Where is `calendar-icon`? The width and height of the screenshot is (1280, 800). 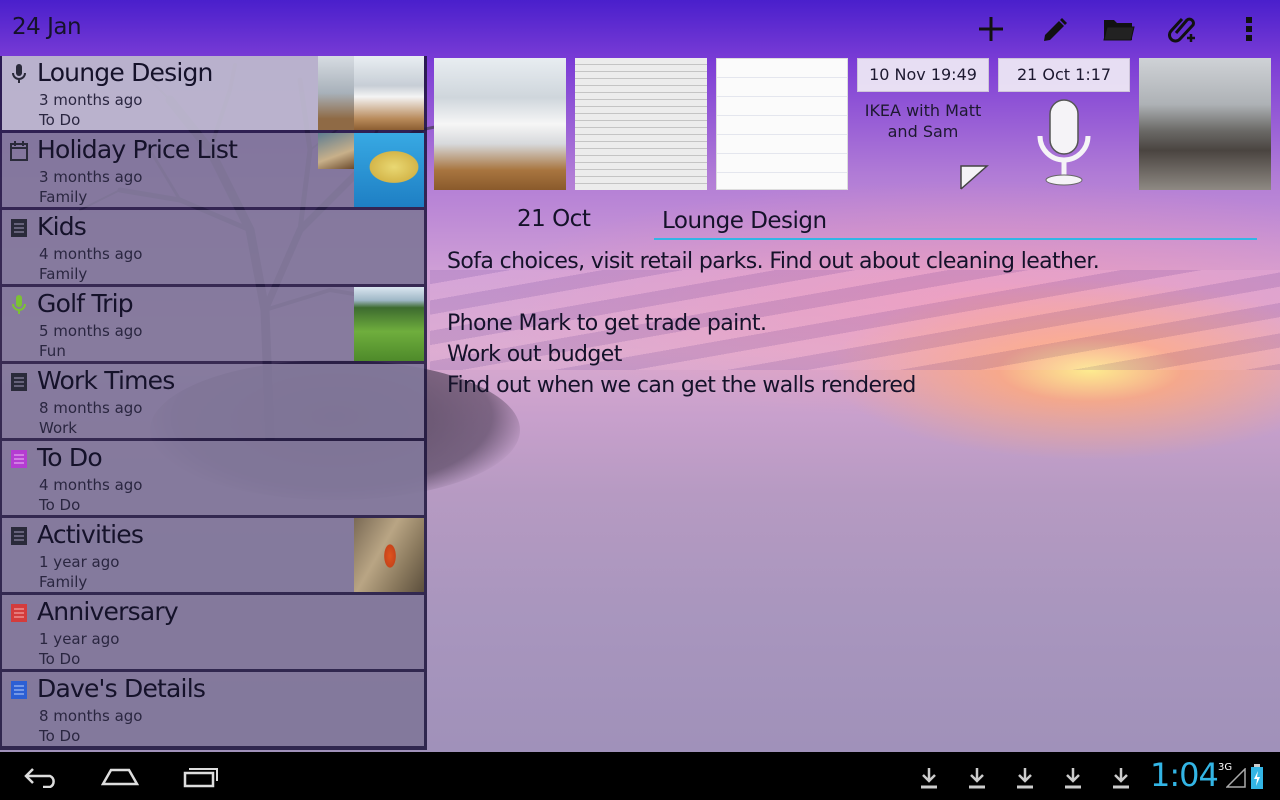 calendar-icon is located at coordinates (19, 151).